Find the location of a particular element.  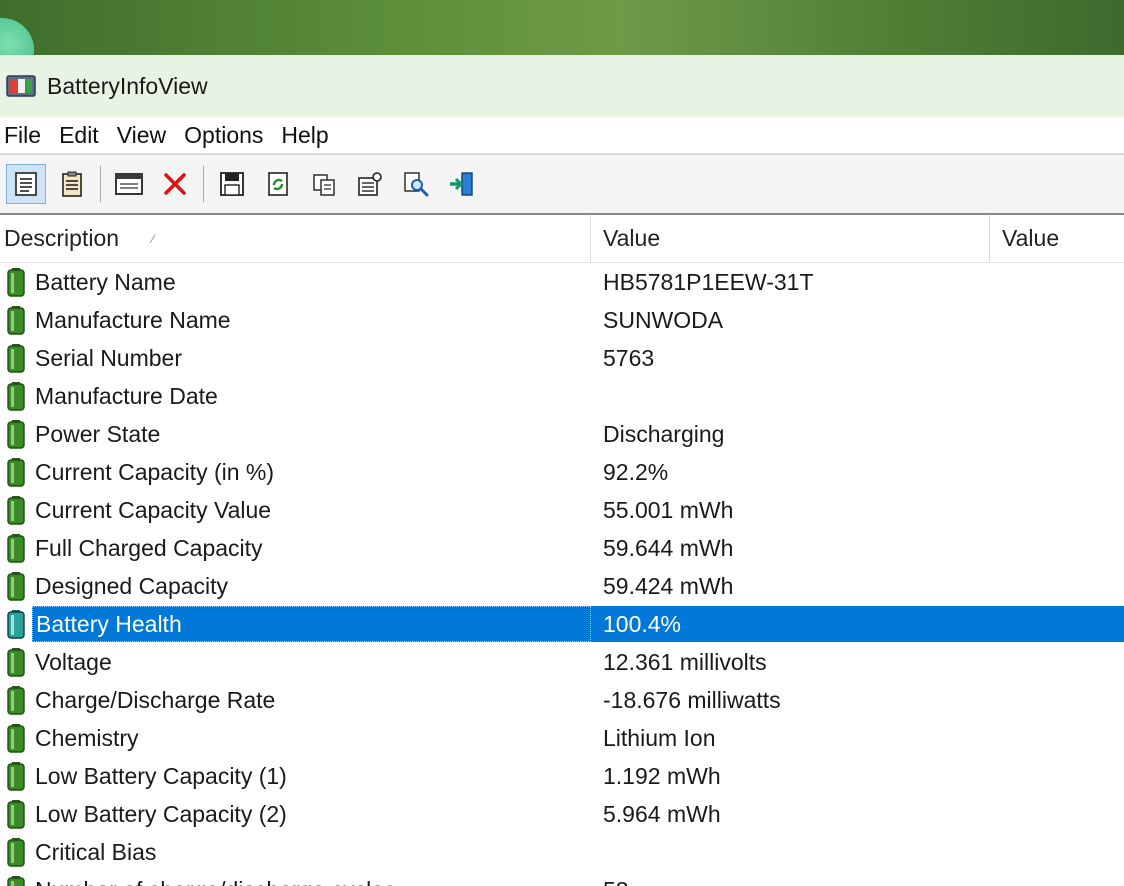

desktop-background is located at coordinates (562, 27).